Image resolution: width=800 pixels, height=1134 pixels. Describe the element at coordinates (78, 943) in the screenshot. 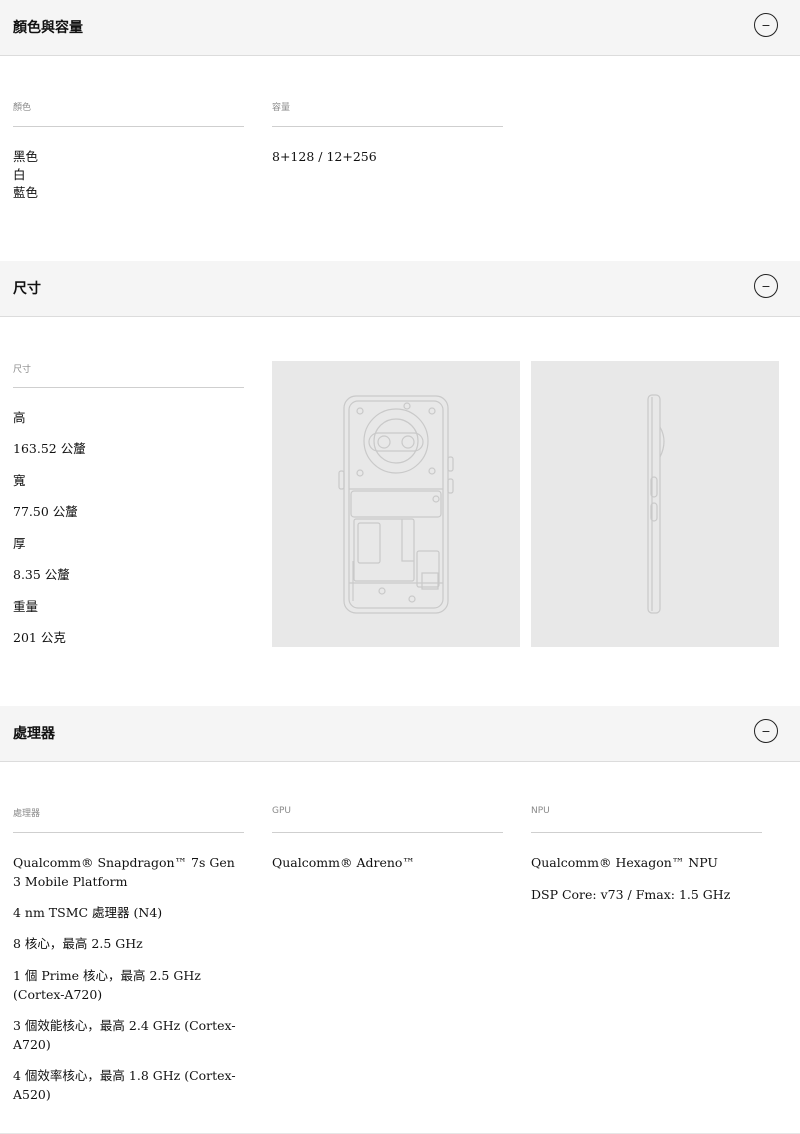

I see `cpu-value: 8 核心，最高 2.5 GHz` at that location.